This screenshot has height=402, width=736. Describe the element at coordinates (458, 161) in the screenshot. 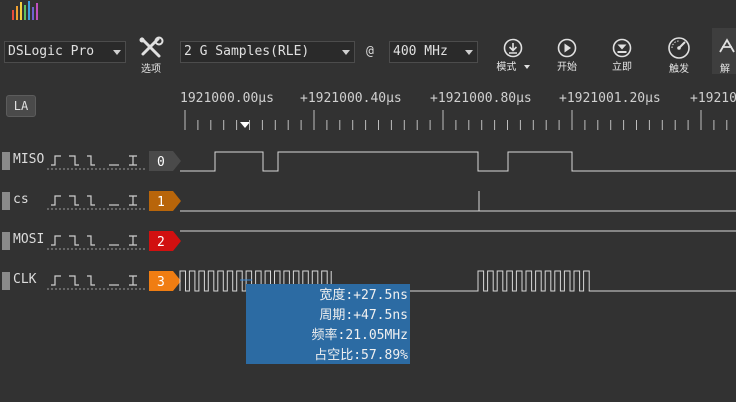

I see `waveform-miso` at that location.